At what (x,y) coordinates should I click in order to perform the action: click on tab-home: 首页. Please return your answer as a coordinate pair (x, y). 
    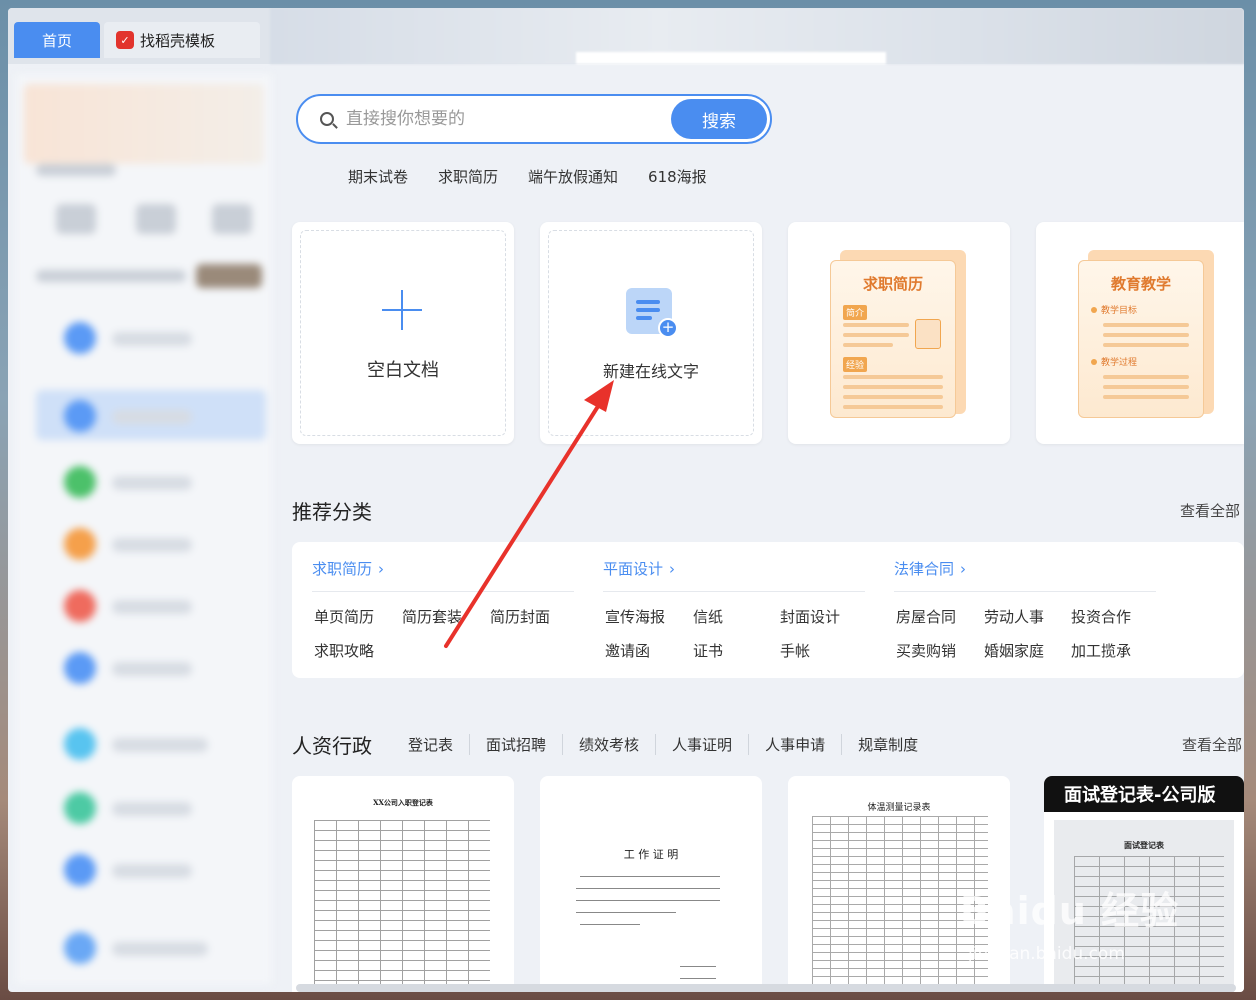
    Looking at the image, I should click on (57, 40).